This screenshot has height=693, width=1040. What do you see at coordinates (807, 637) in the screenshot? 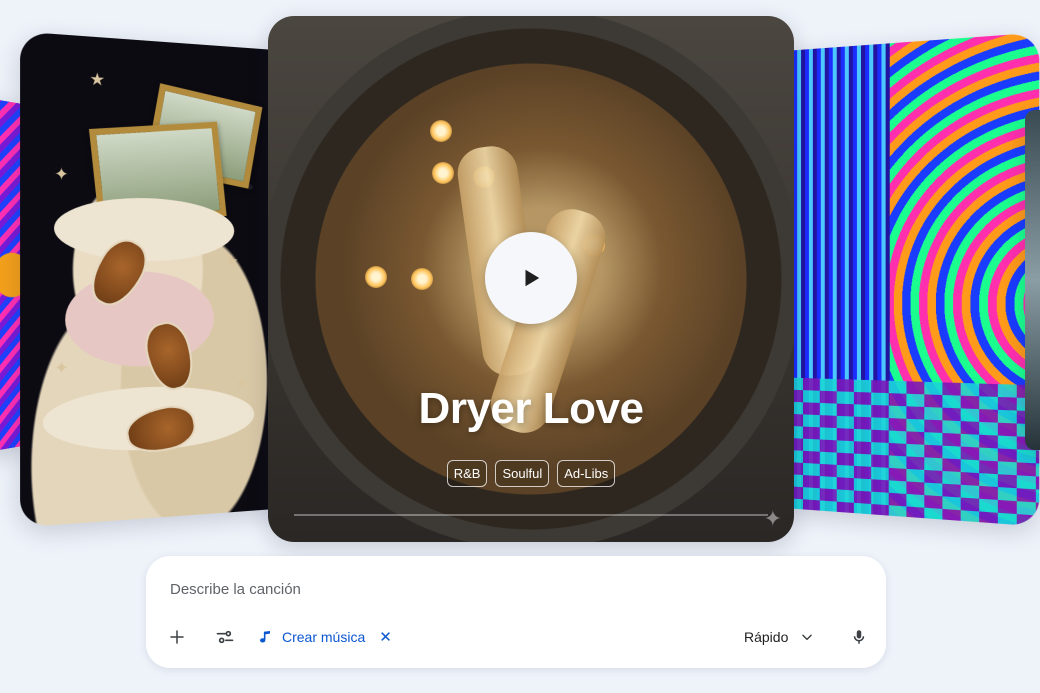
I see `chevron-down-icon` at bounding box center [807, 637].